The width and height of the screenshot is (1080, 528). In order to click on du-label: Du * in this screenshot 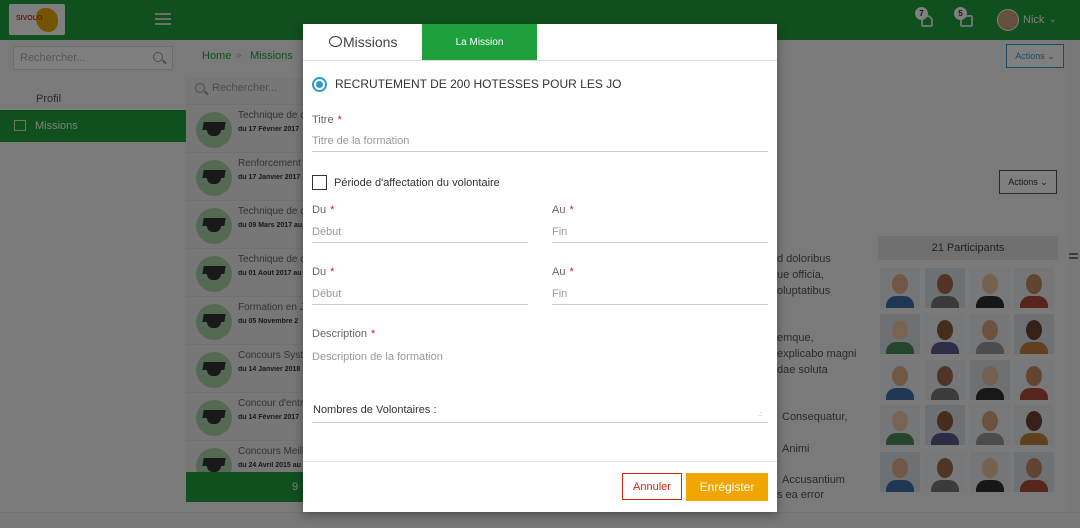, I will do `click(323, 210)`.